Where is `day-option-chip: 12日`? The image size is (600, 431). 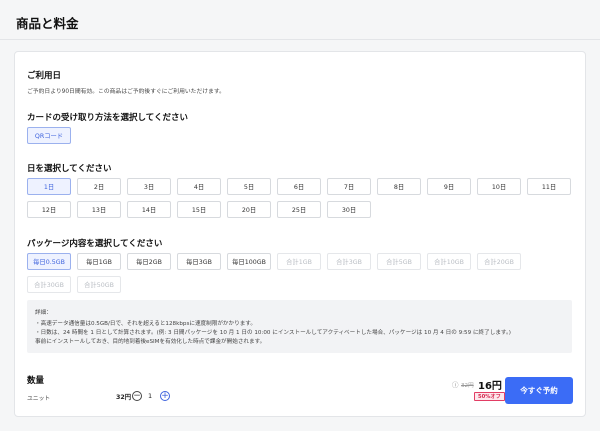 day-option-chip: 12日 is located at coordinates (49, 209).